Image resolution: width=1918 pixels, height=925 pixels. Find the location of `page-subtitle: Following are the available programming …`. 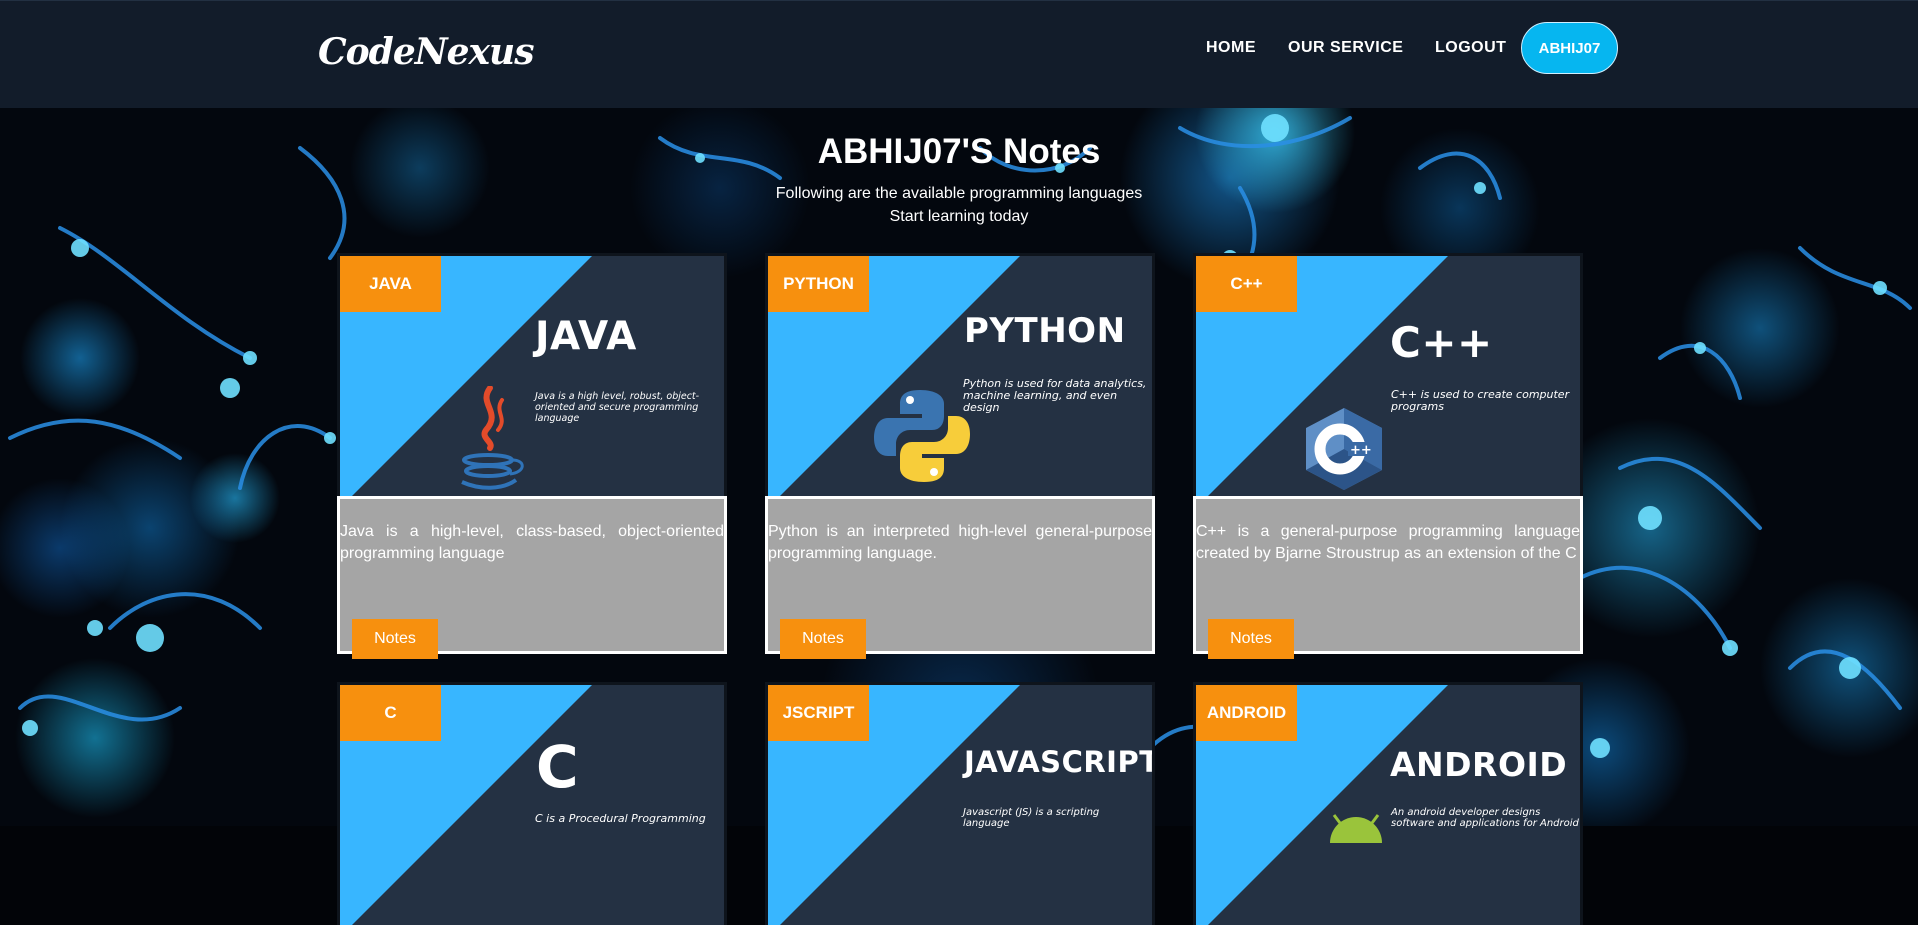

page-subtitle: Following are the available programming … is located at coordinates (959, 193).